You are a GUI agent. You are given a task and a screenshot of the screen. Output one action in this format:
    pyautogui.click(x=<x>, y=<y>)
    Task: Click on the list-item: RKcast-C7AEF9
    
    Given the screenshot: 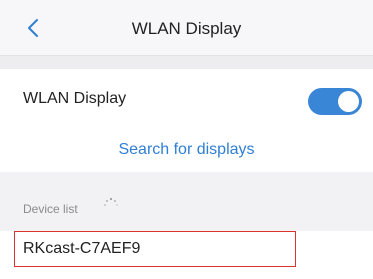 What is the action you would take?
    pyautogui.click(x=155, y=249)
    